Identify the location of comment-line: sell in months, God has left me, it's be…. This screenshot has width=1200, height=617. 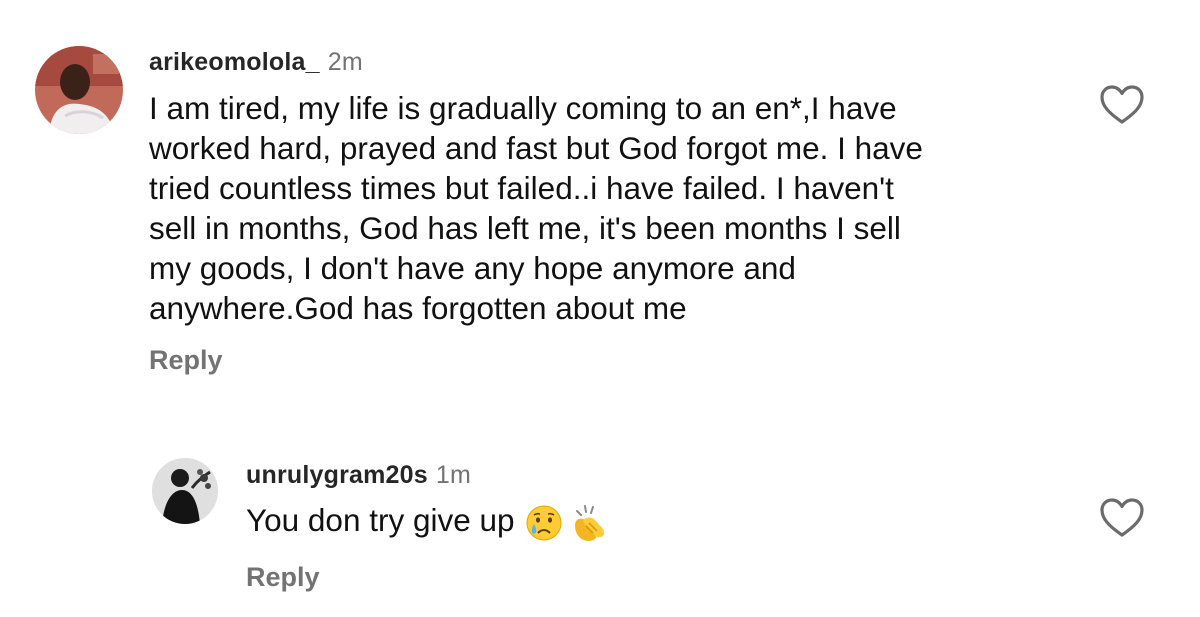
(525, 228).